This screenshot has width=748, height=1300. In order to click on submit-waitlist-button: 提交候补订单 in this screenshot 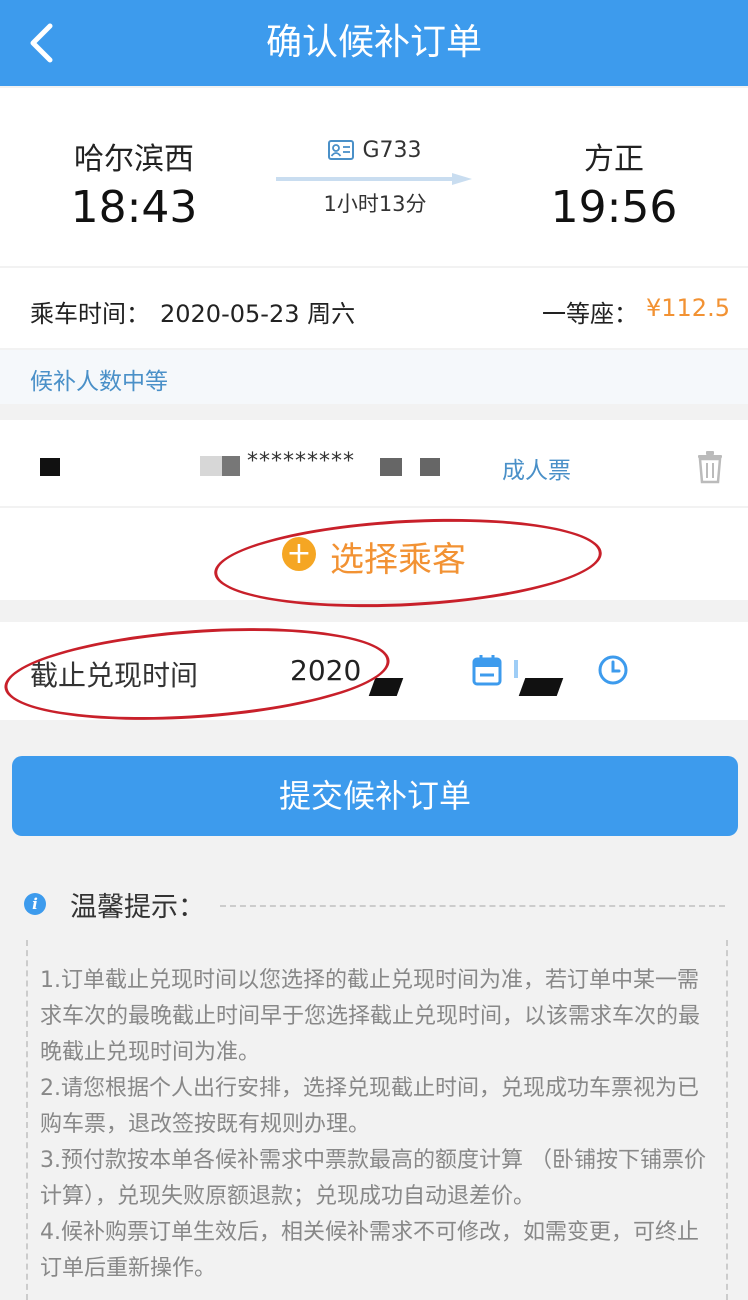, I will do `click(375, 796)`.